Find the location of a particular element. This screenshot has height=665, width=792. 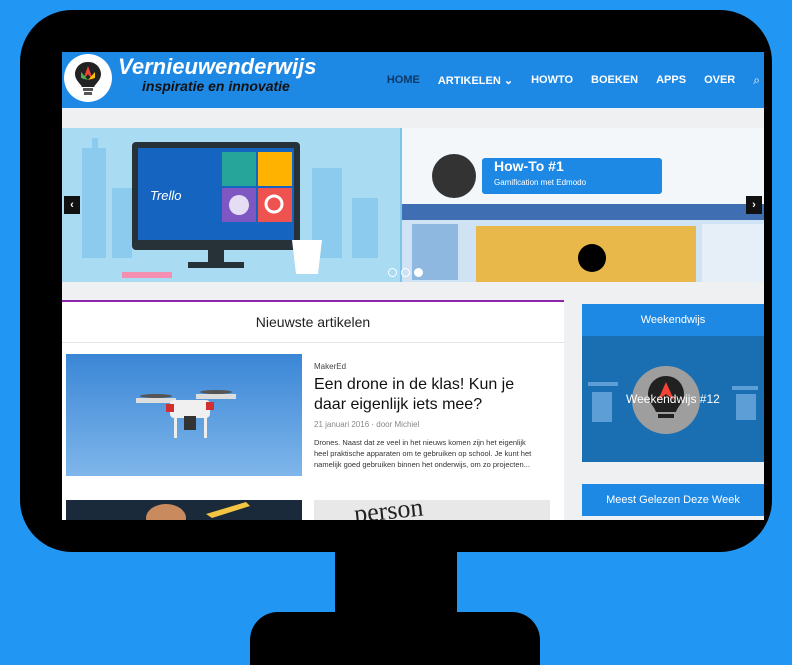

slide-subtitle: Gamification met Edmodo is located at coordinates (540, 182).